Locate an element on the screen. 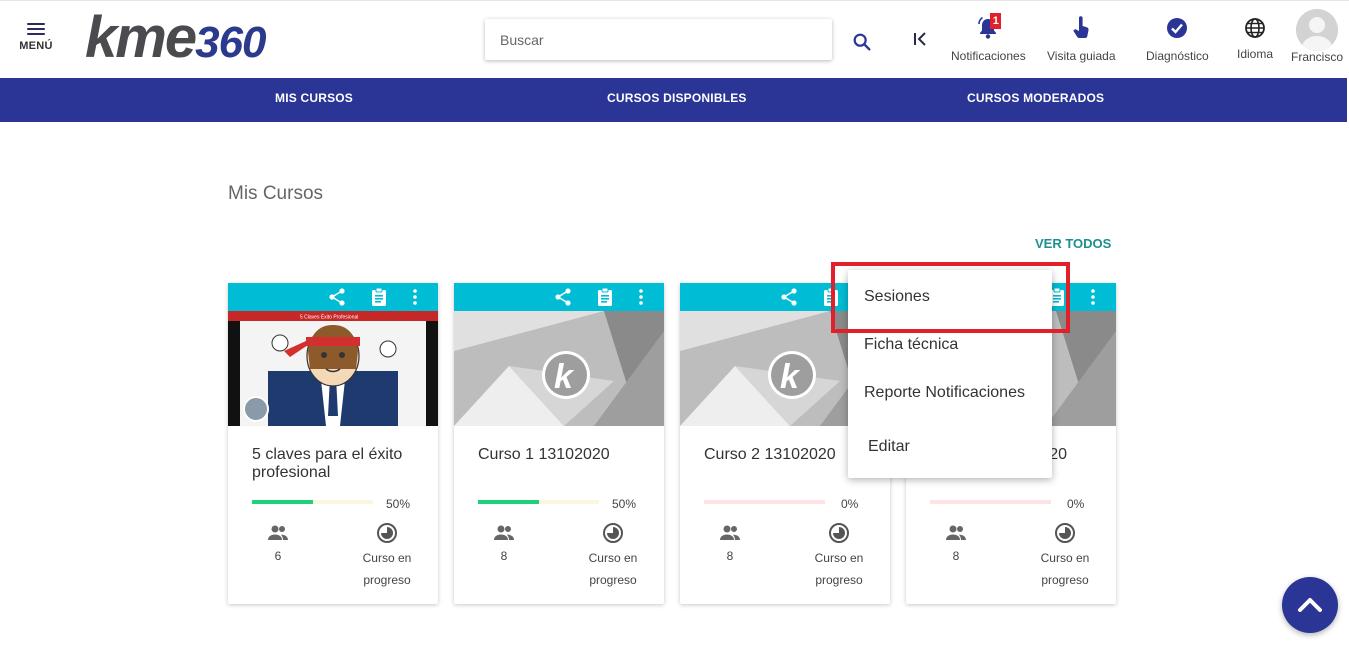 The height and width of the screenshot is (659, 1349). user-name: Francisco is located at coordinates (1317, 57).